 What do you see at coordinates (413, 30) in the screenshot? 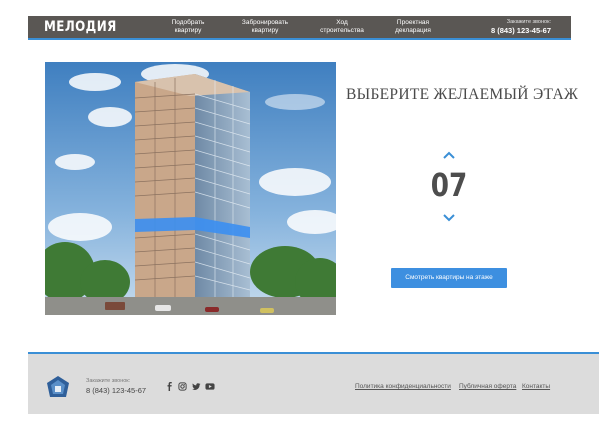
I see `nav-label: декларация` at bounding box center [413, 30].